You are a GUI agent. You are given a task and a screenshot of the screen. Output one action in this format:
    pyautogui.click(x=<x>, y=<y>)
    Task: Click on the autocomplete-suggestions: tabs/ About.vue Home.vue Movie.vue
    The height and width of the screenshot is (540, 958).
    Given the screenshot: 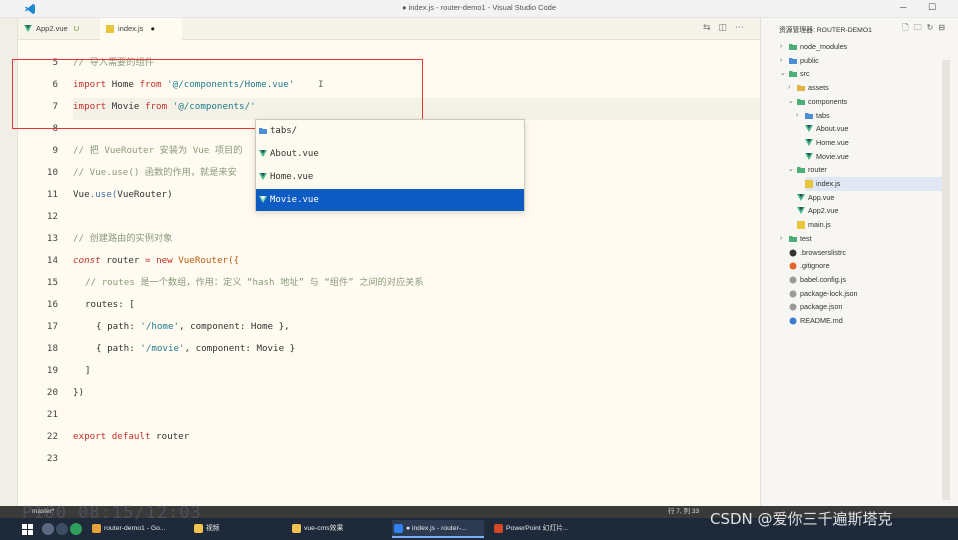 What is the action you would take?
    pyautogui.click(x=390, y=165)
    